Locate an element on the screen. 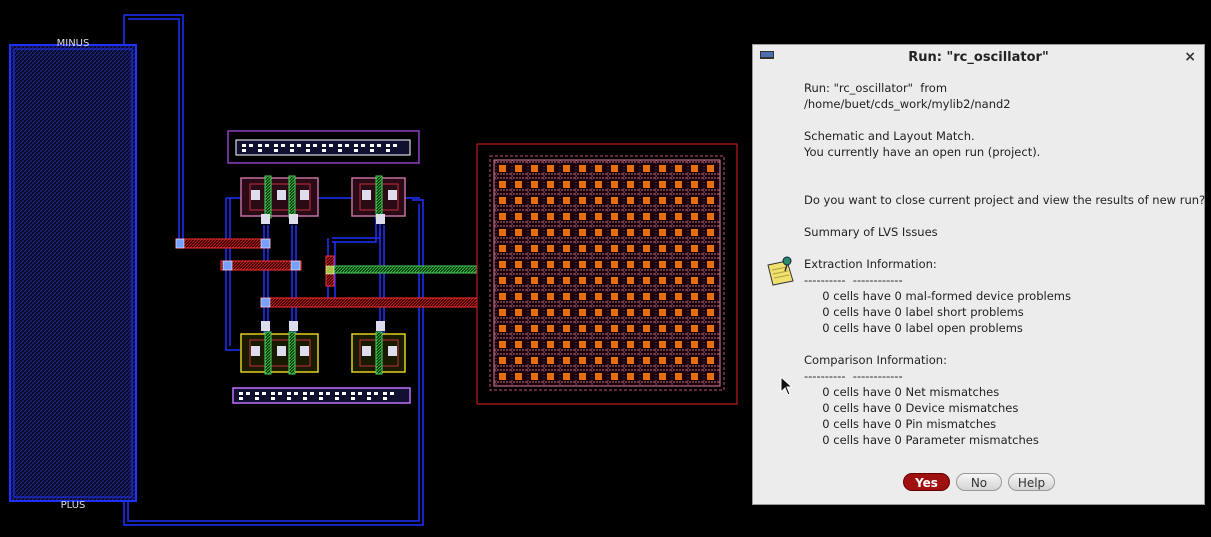  dialog-title: Run: "rc_oscillator" is located at coordinates (978, 57).